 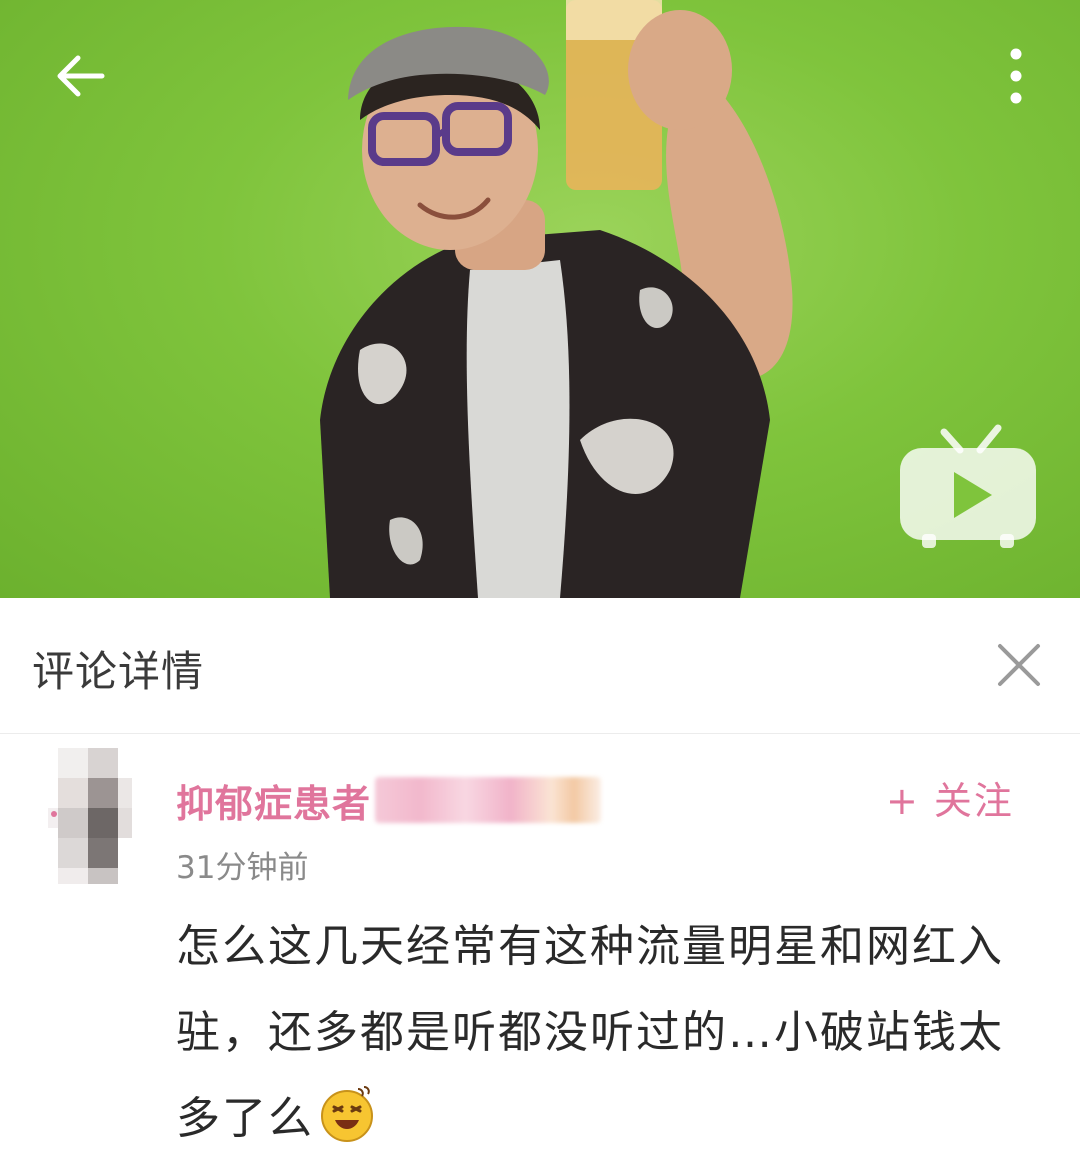 I want to click on close-button, so click(x=1019, y=665).